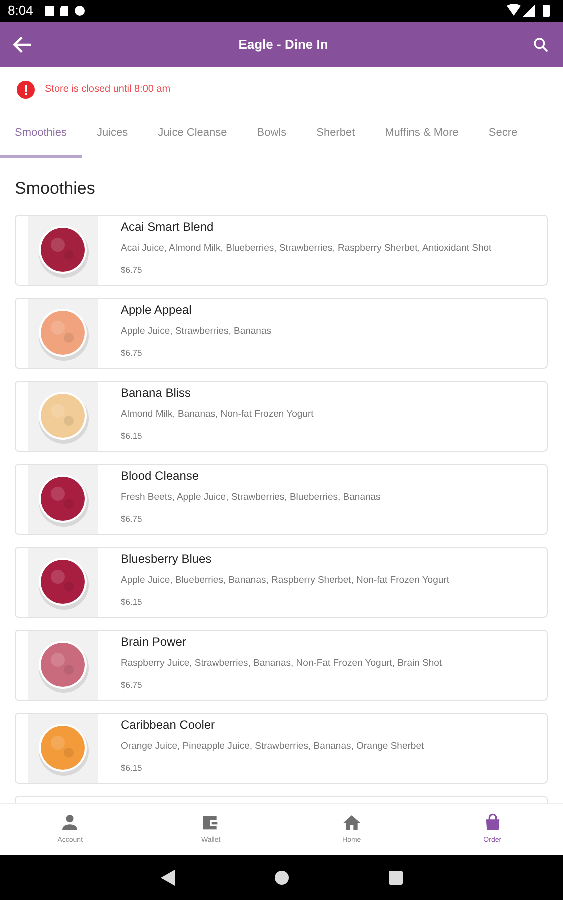 This screenshot has height=900, width=563. What do you see at coordinates (168, 724) in the screenshot?
I see `item-name: Caribbean Cooler` at bounding box center [168, 724].